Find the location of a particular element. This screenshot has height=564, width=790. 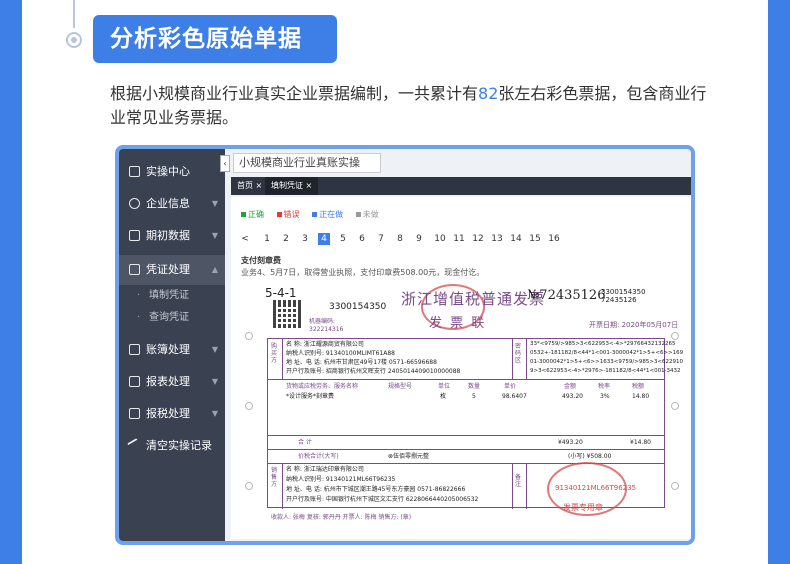

invoice-date: 开票日期: 2020年05月07日 is located at coordinates (634, 325).